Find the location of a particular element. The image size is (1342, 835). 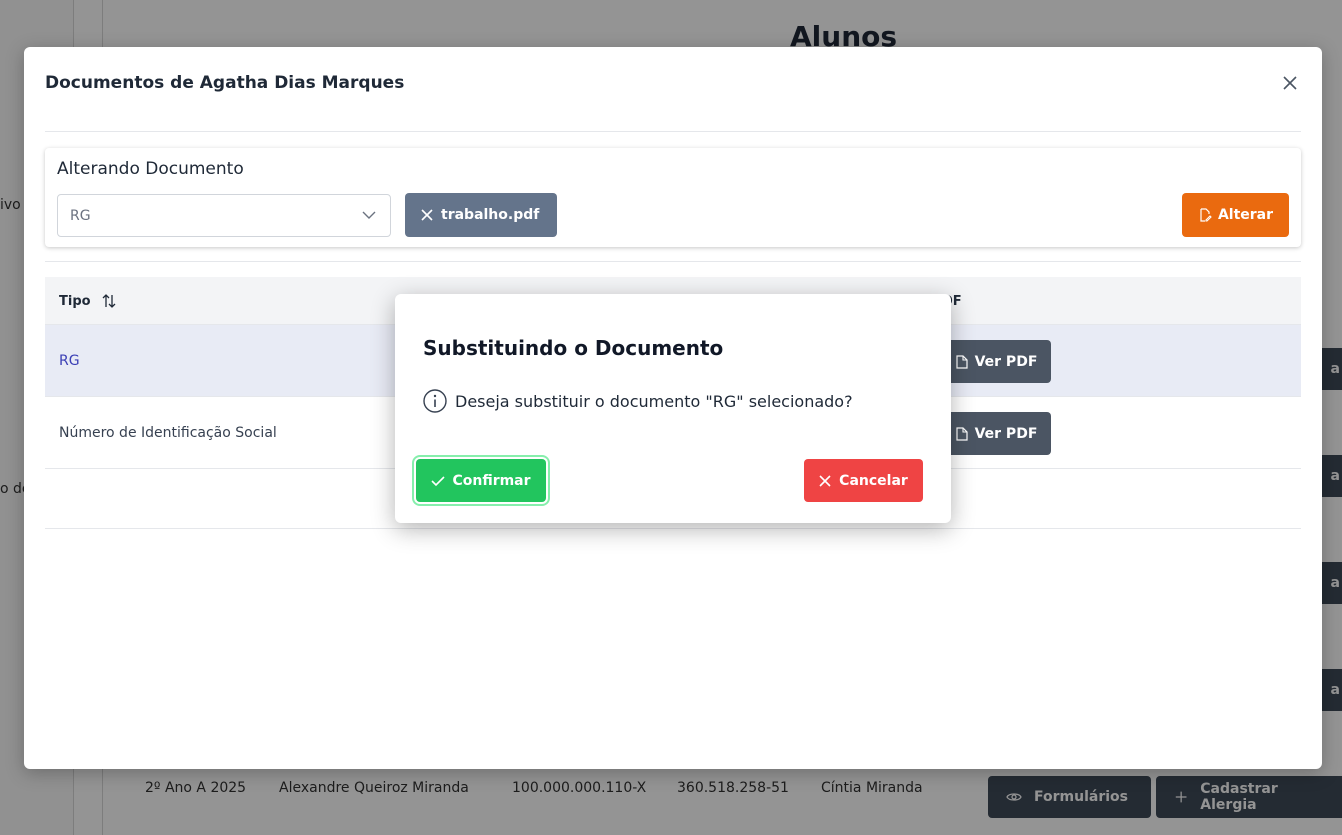

dialog-title: Documentos de Agatha Dias Marques is located at coordinates (225, 83).